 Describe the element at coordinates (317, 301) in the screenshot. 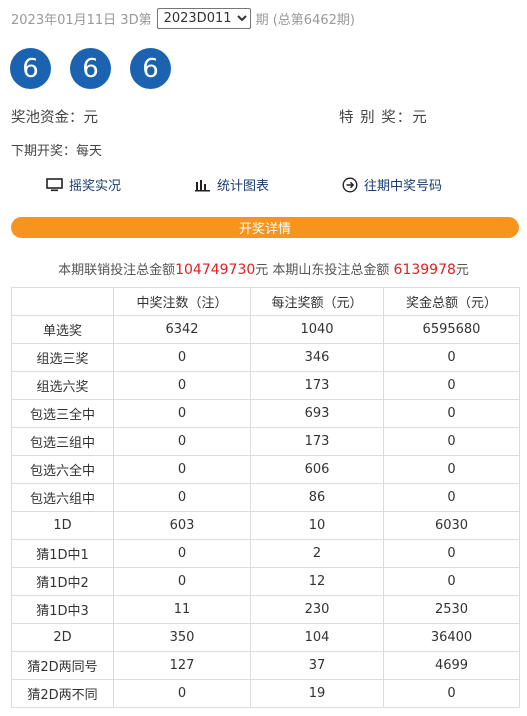

I see `column-header: 每注奖额（元）` at that location.